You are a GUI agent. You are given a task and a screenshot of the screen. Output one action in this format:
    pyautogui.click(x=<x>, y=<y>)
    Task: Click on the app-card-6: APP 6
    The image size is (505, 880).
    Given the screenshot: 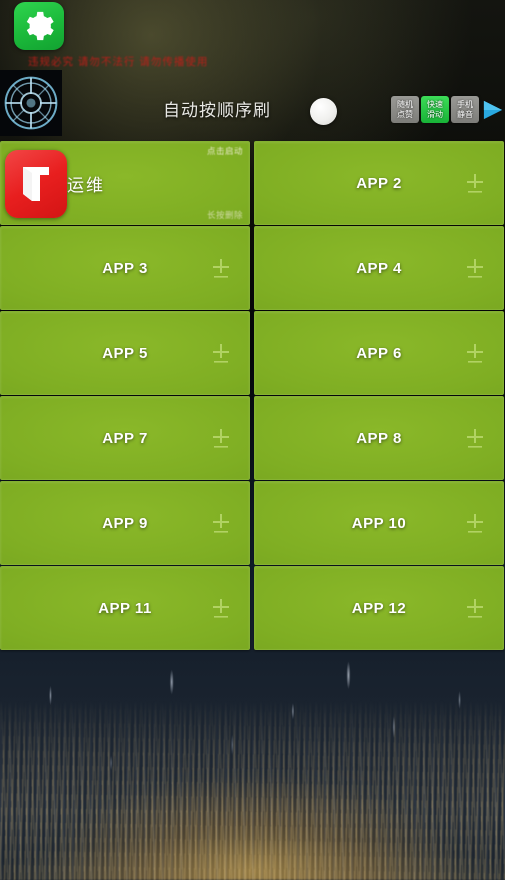 What is the action you would take?
    pyautogui.click(x=379, y=353)
    